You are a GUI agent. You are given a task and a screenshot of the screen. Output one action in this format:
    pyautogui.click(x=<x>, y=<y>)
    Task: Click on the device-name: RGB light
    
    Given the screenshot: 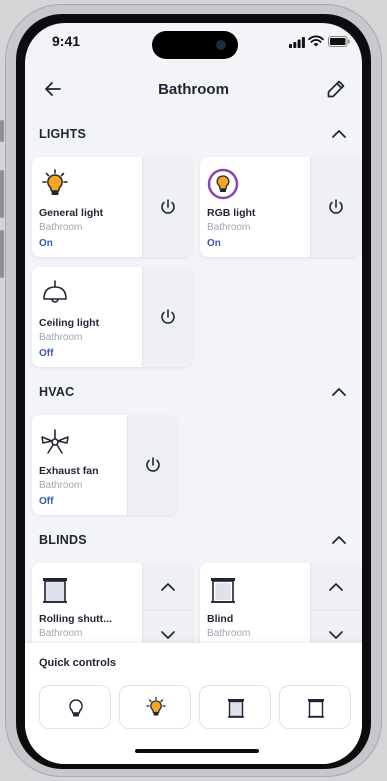 What is the action you would take?
    pyautogui.click(x=231, y=213)
    